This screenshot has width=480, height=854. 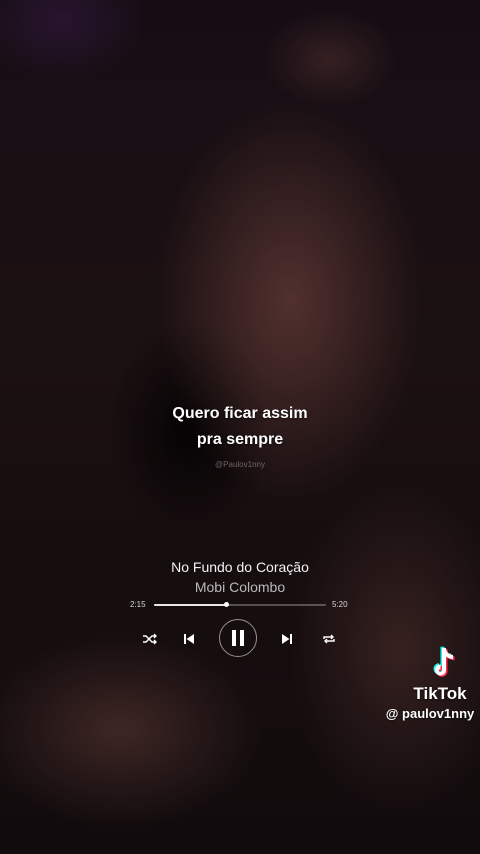 I want to click on shuffle-icon, so click(x=150, y=639).